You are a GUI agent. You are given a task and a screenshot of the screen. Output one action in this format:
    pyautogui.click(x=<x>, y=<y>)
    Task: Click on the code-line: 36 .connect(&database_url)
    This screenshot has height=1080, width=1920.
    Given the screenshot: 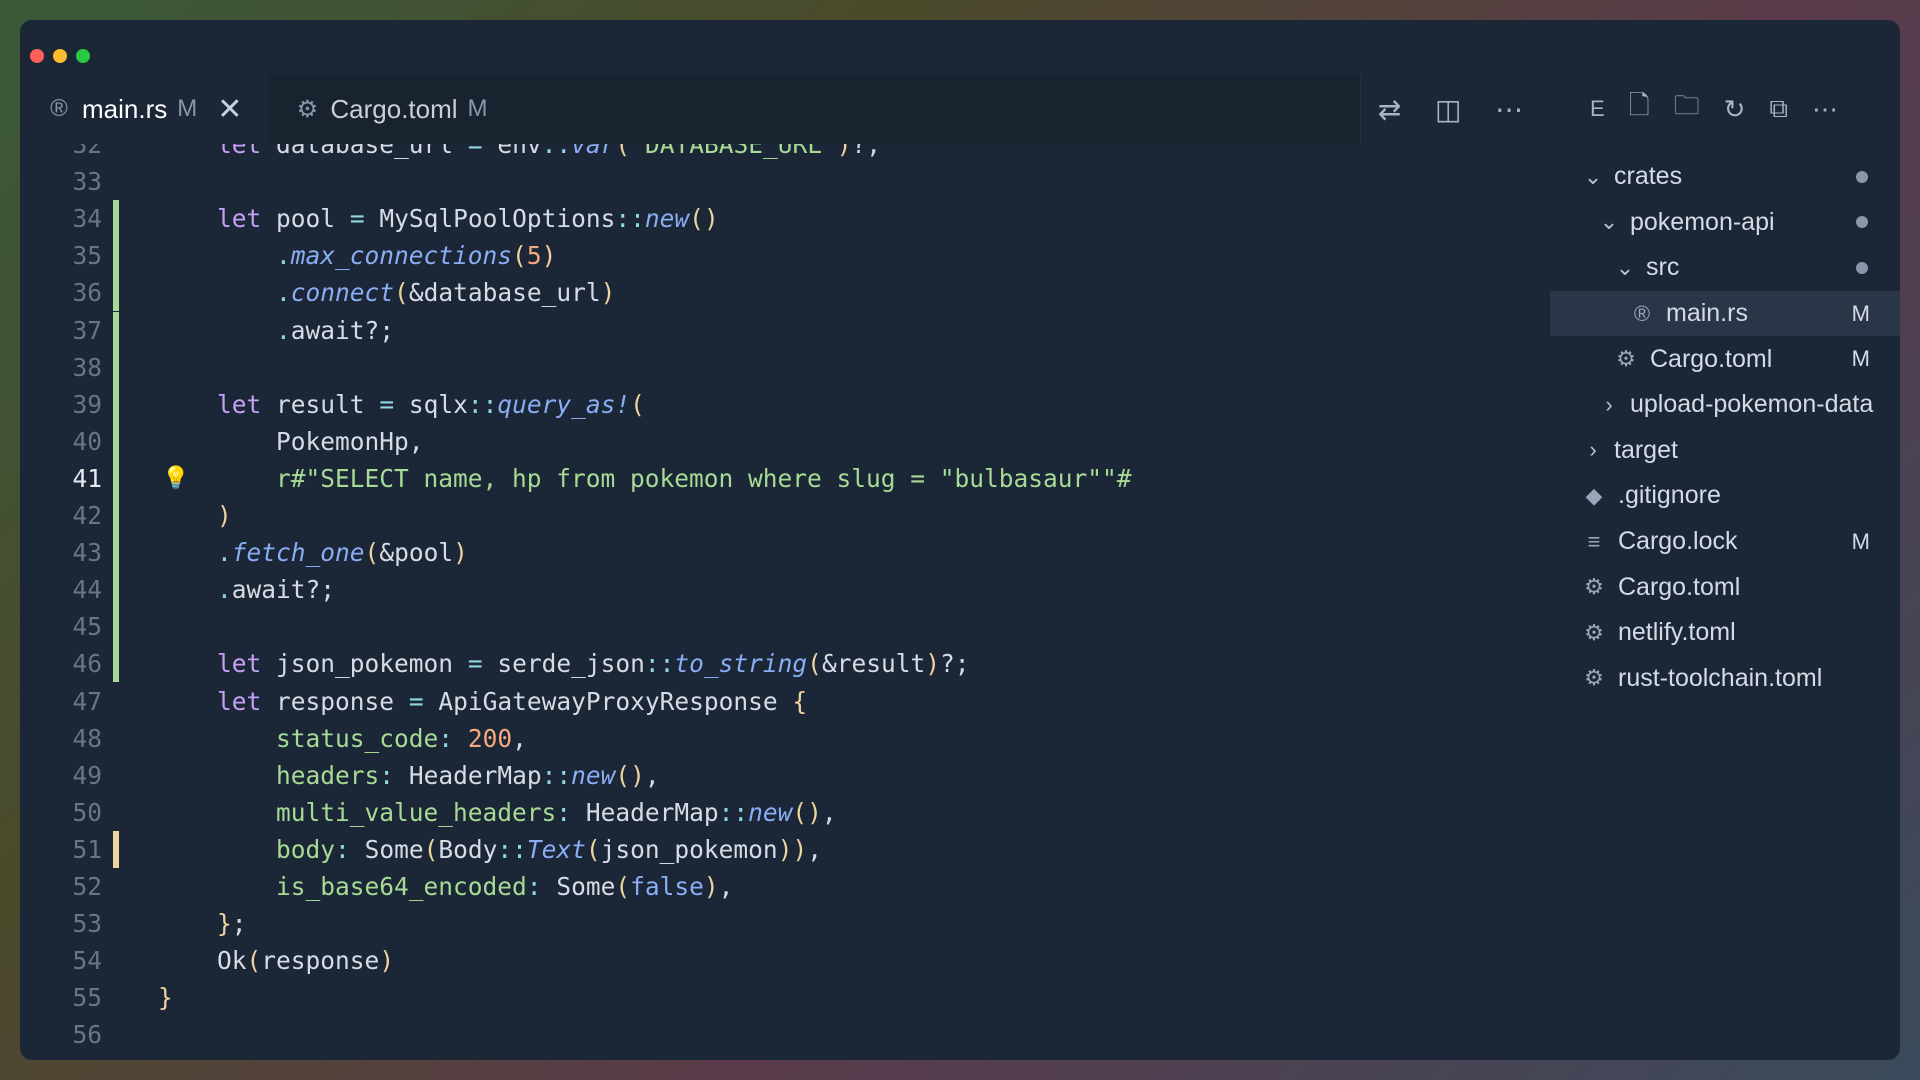 What is the action you would take?
    pyautogui.click(x=785, y=293)
    